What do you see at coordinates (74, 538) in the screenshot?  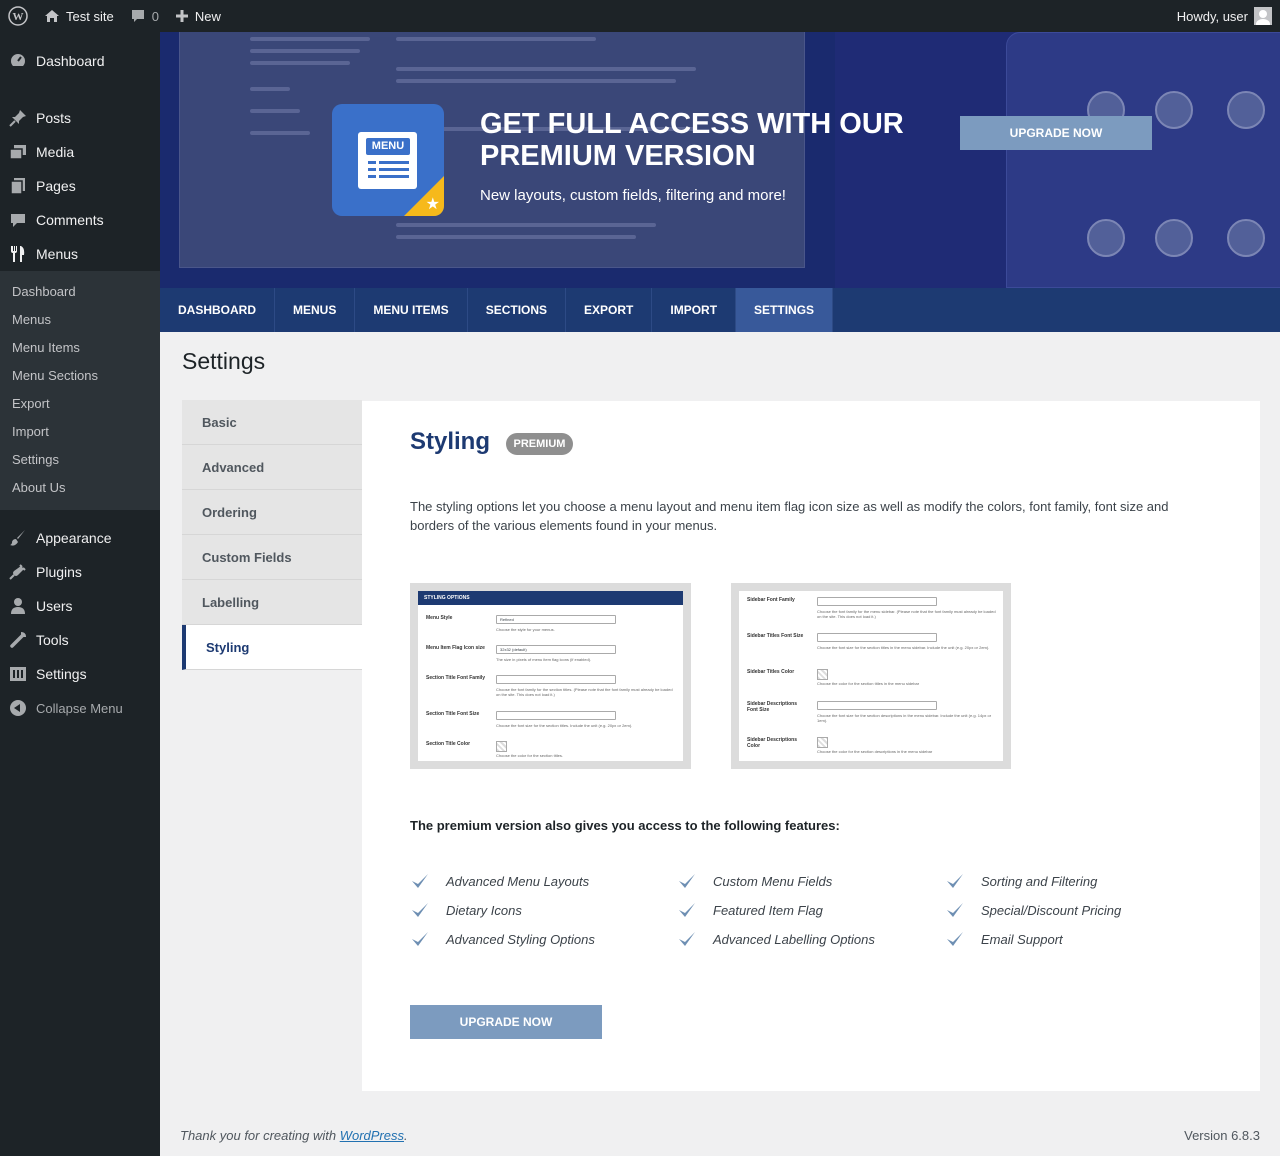 I see `sidebar-item-label: Appearance` at bounding box center [74, 538].